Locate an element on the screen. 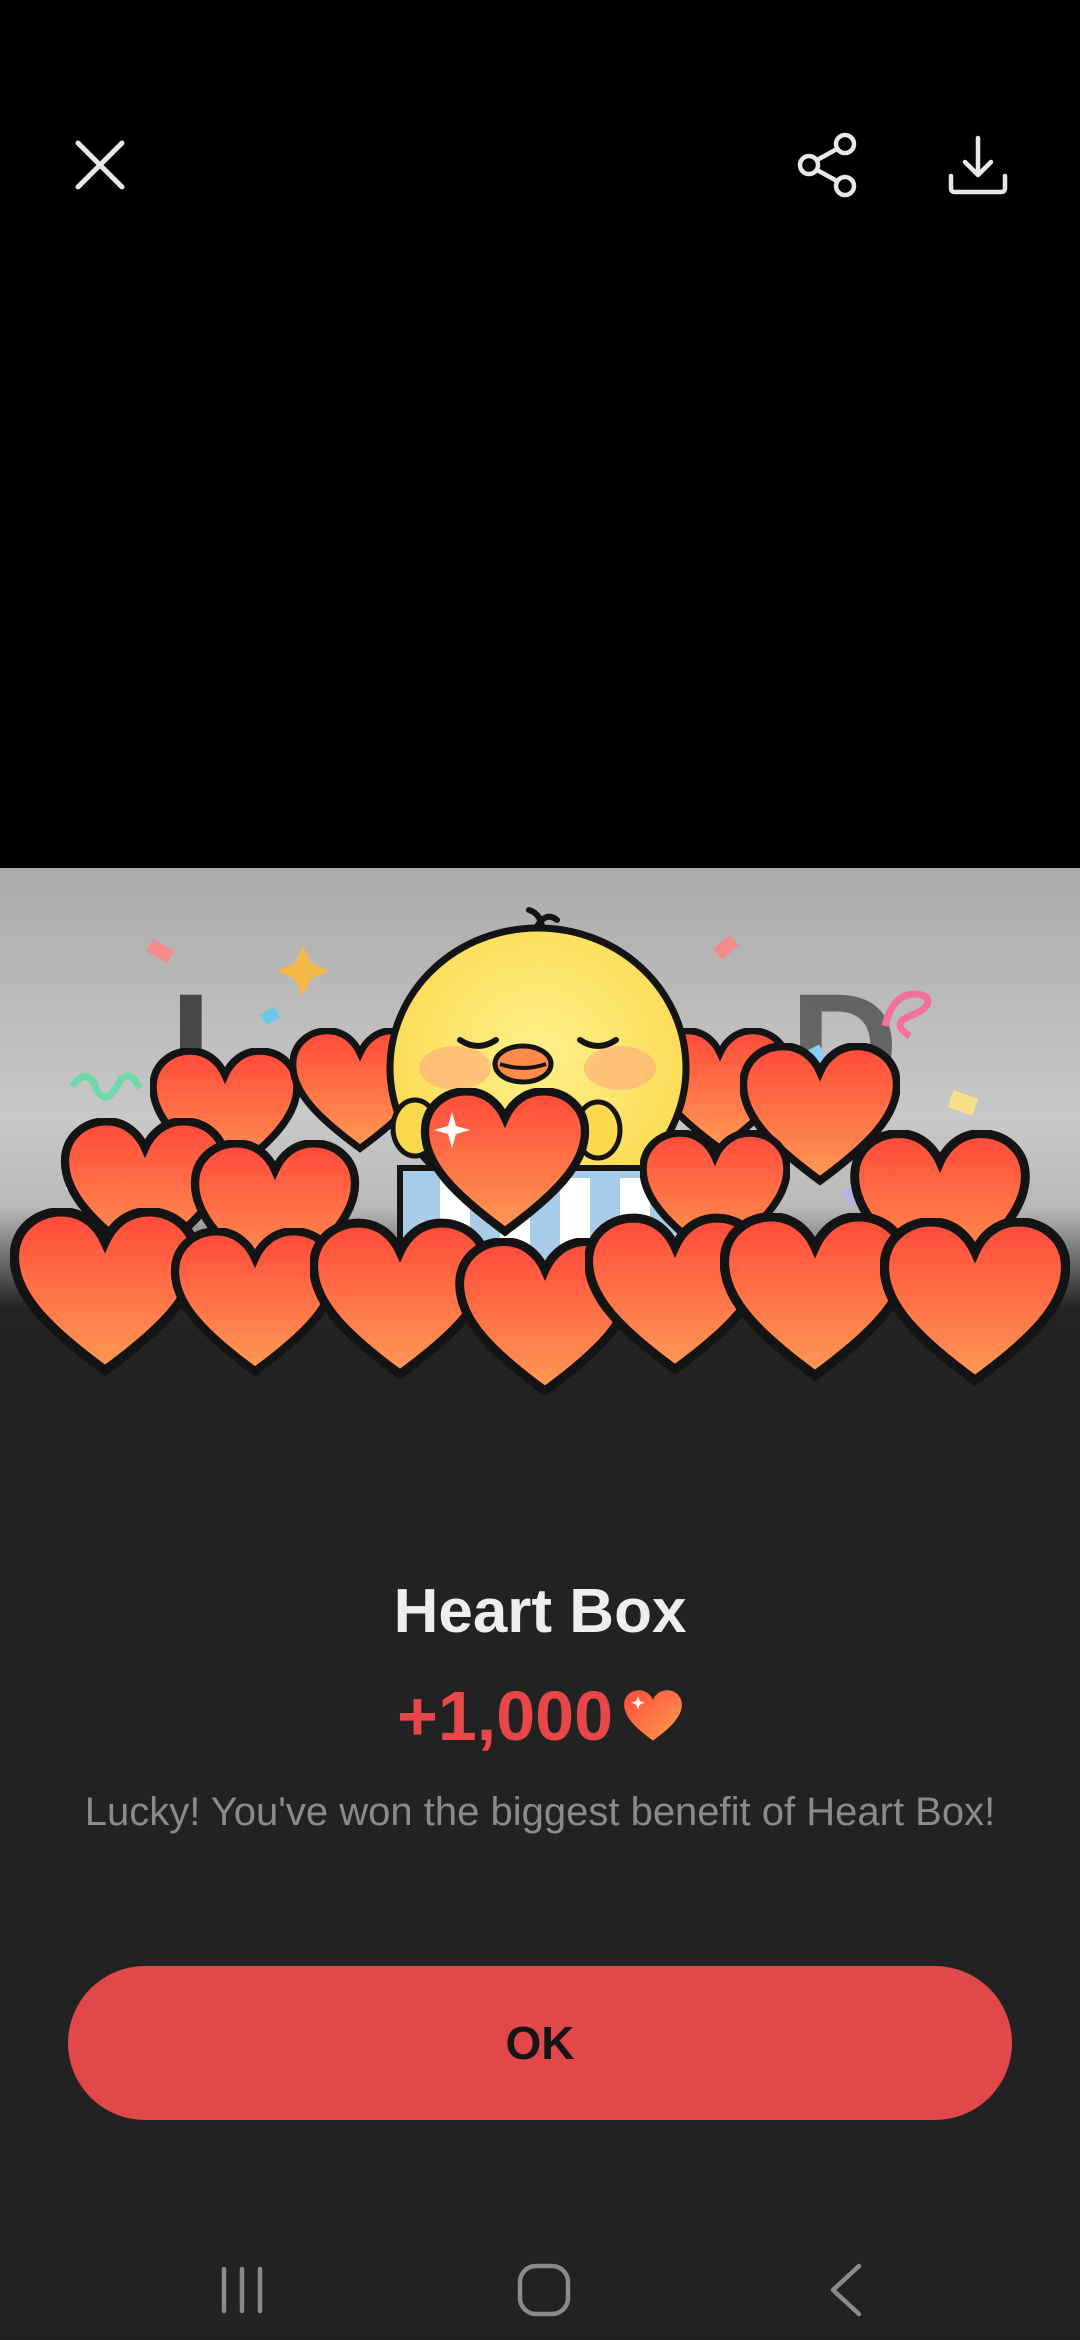  close-button is located at coordinates (100, 165).